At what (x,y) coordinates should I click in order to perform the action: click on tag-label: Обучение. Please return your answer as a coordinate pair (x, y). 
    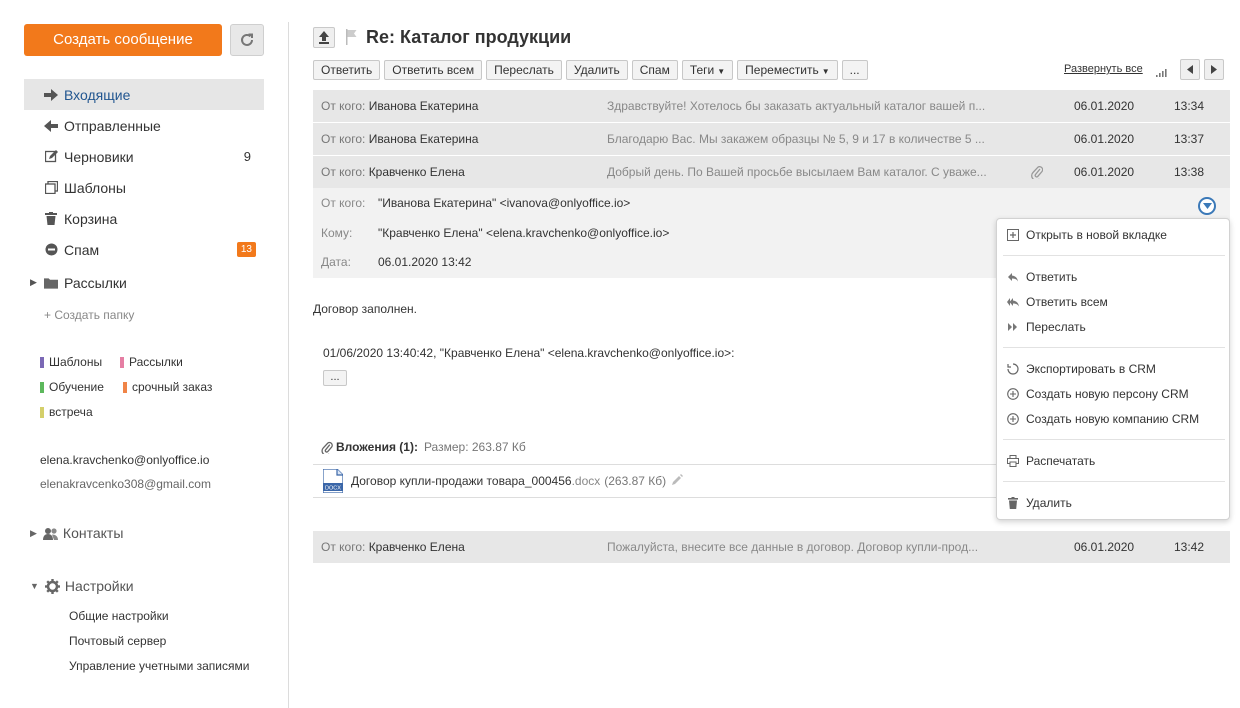
    Looking at the image, I should click on (76, 387).